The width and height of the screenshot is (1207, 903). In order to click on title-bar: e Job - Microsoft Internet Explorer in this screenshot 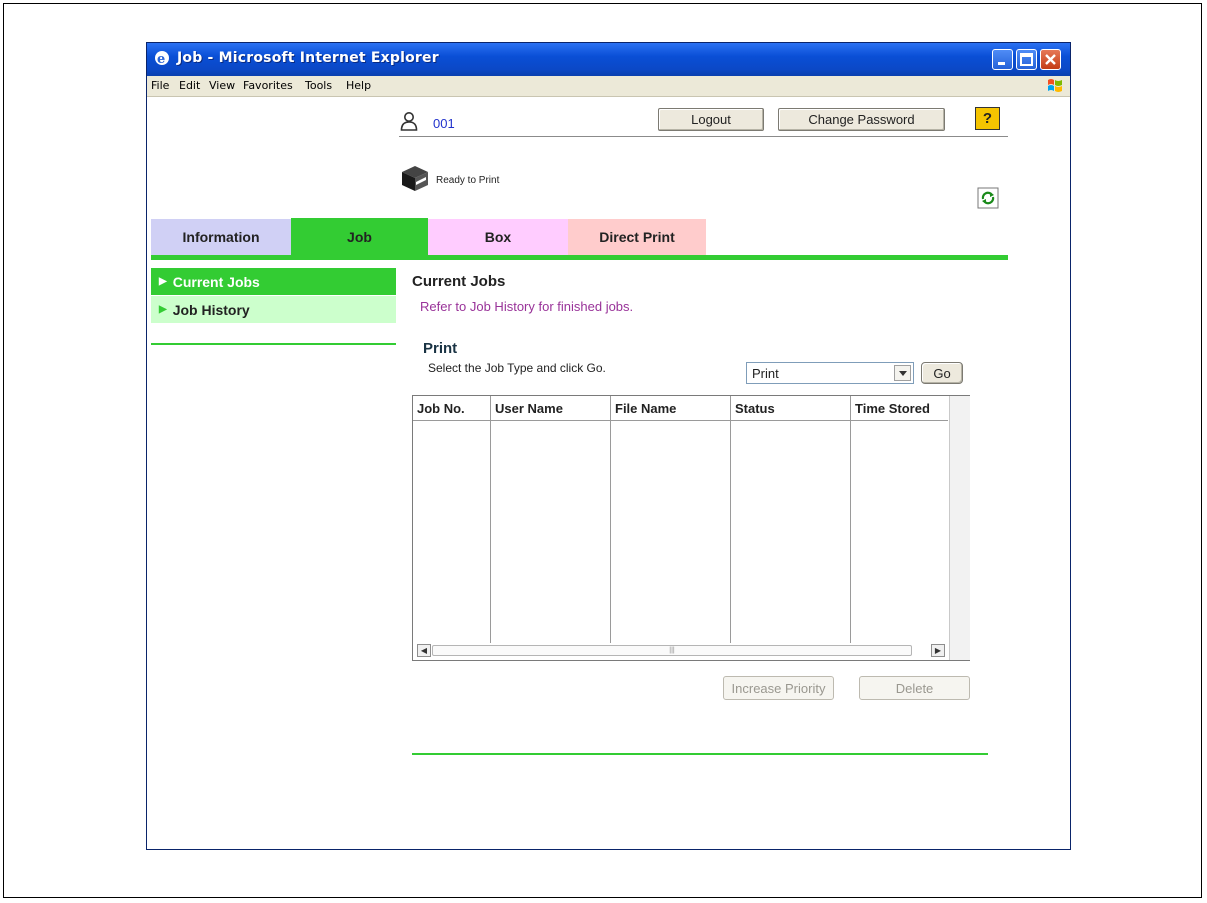, I will do `click(608, 59)`.